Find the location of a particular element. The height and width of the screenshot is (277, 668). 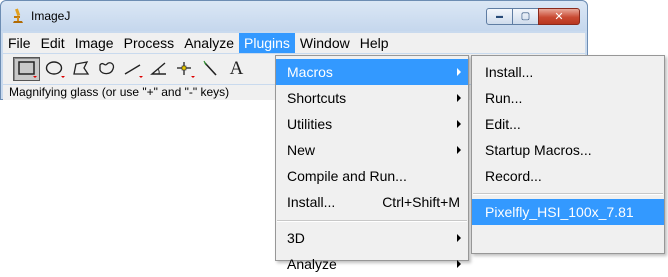

menu-item-label: Utilities is located at coordinates (310, 124).